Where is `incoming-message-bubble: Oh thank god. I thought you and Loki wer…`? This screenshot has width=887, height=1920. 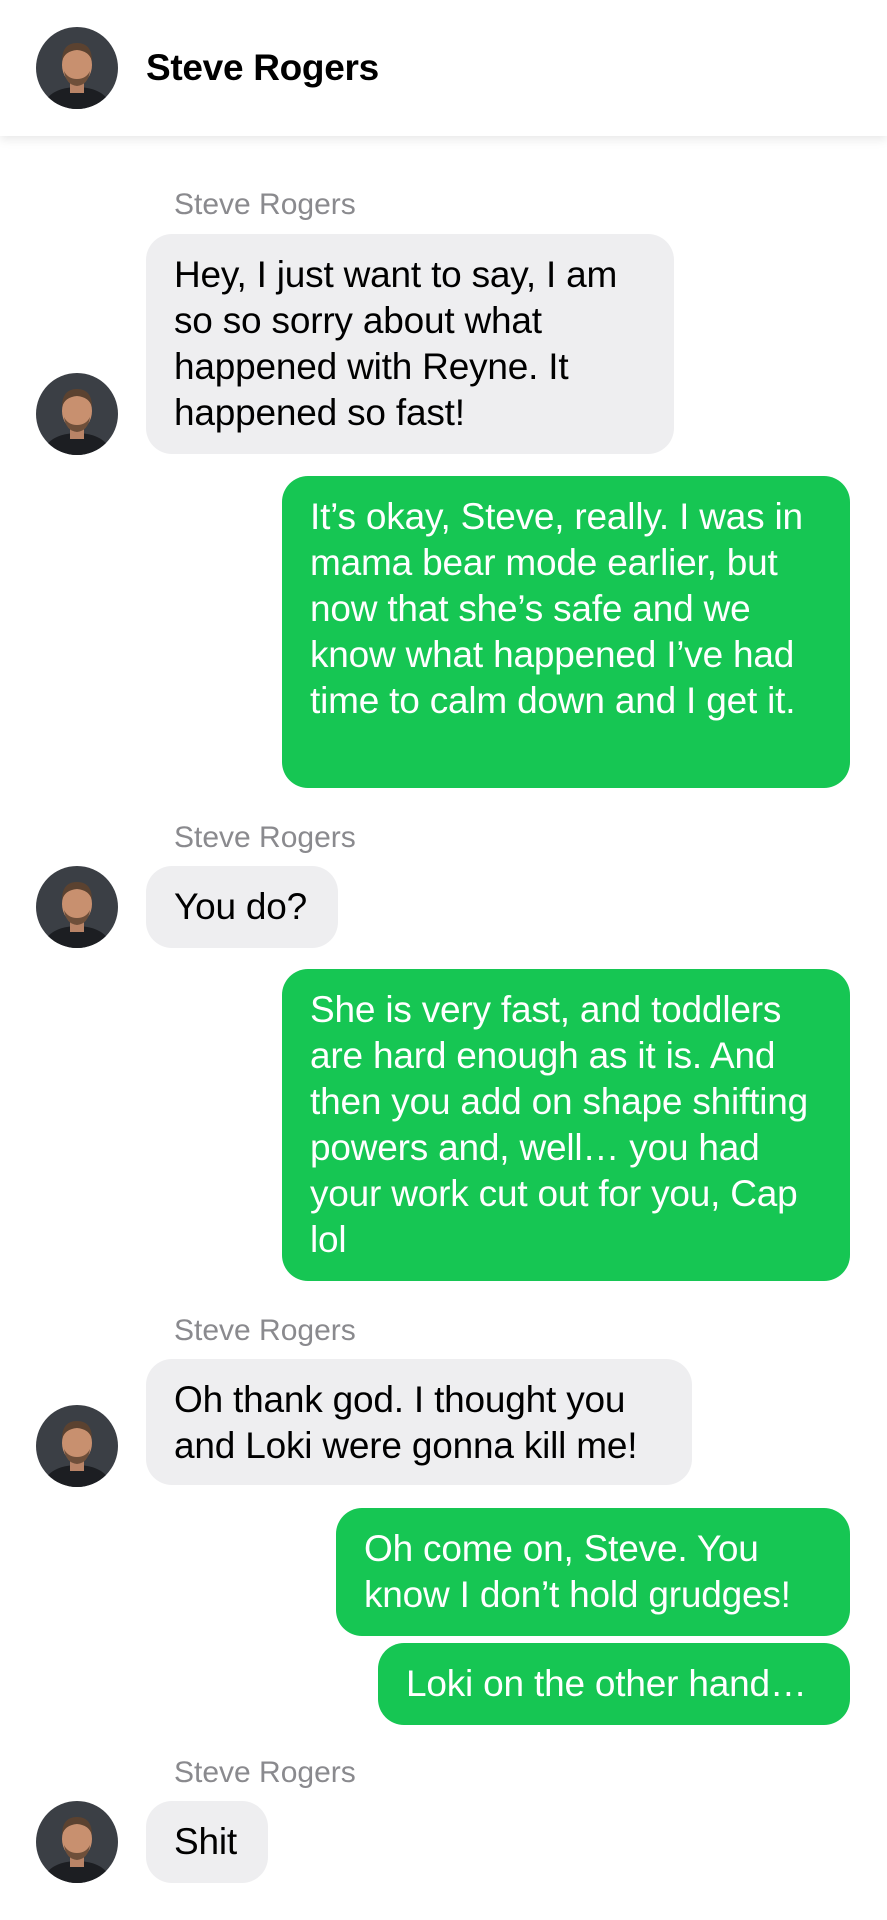
incoming-message-bubble: Oh thank god. I thought you and Loki wer… is located at coordinates (419, 1422).